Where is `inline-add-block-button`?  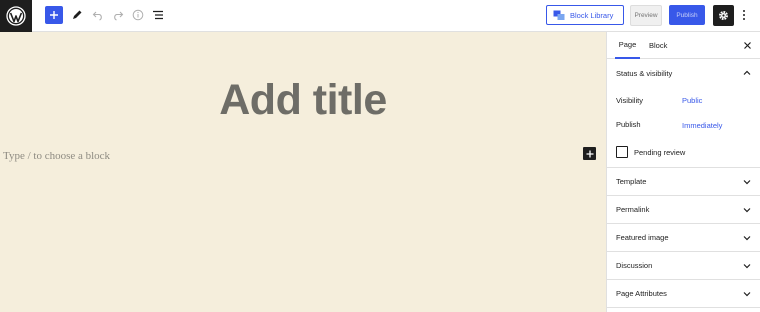
inline-add-block-button is located at coordinates (589, 153).